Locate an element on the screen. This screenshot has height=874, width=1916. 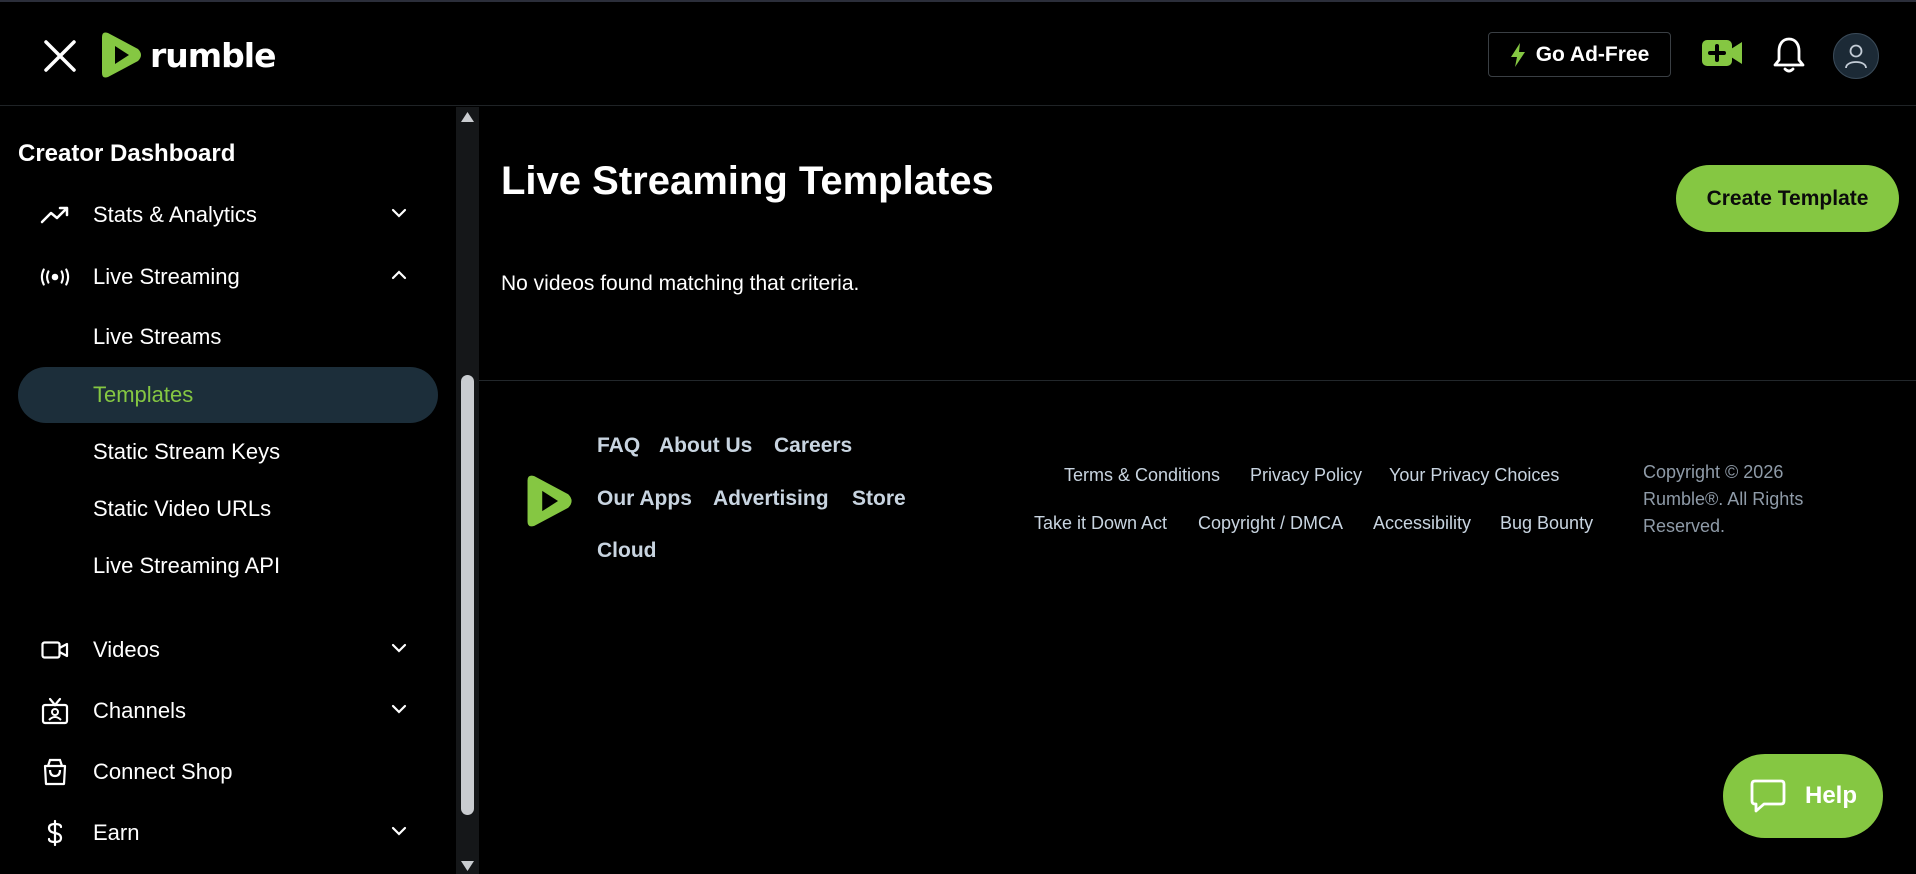
rumble-logo: rumble is located at coordinates (187, 55).